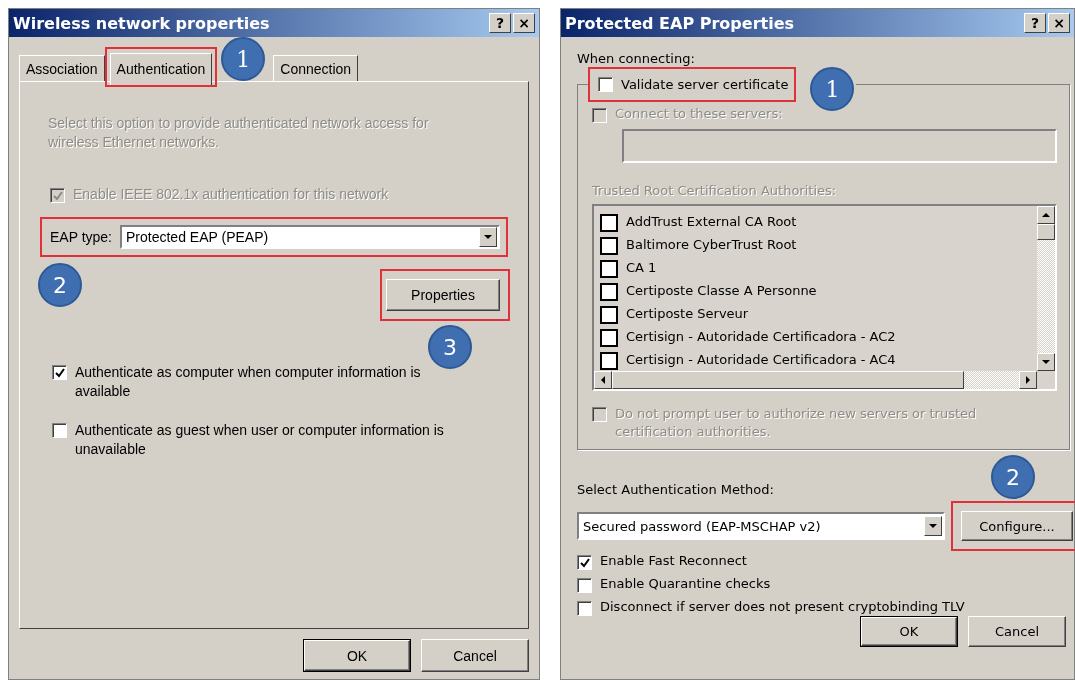  What do you see at coordinates (676, 489) in the screenshot?
I see `field-label: Select Authentication Method:` at bounding box center [676, 489].